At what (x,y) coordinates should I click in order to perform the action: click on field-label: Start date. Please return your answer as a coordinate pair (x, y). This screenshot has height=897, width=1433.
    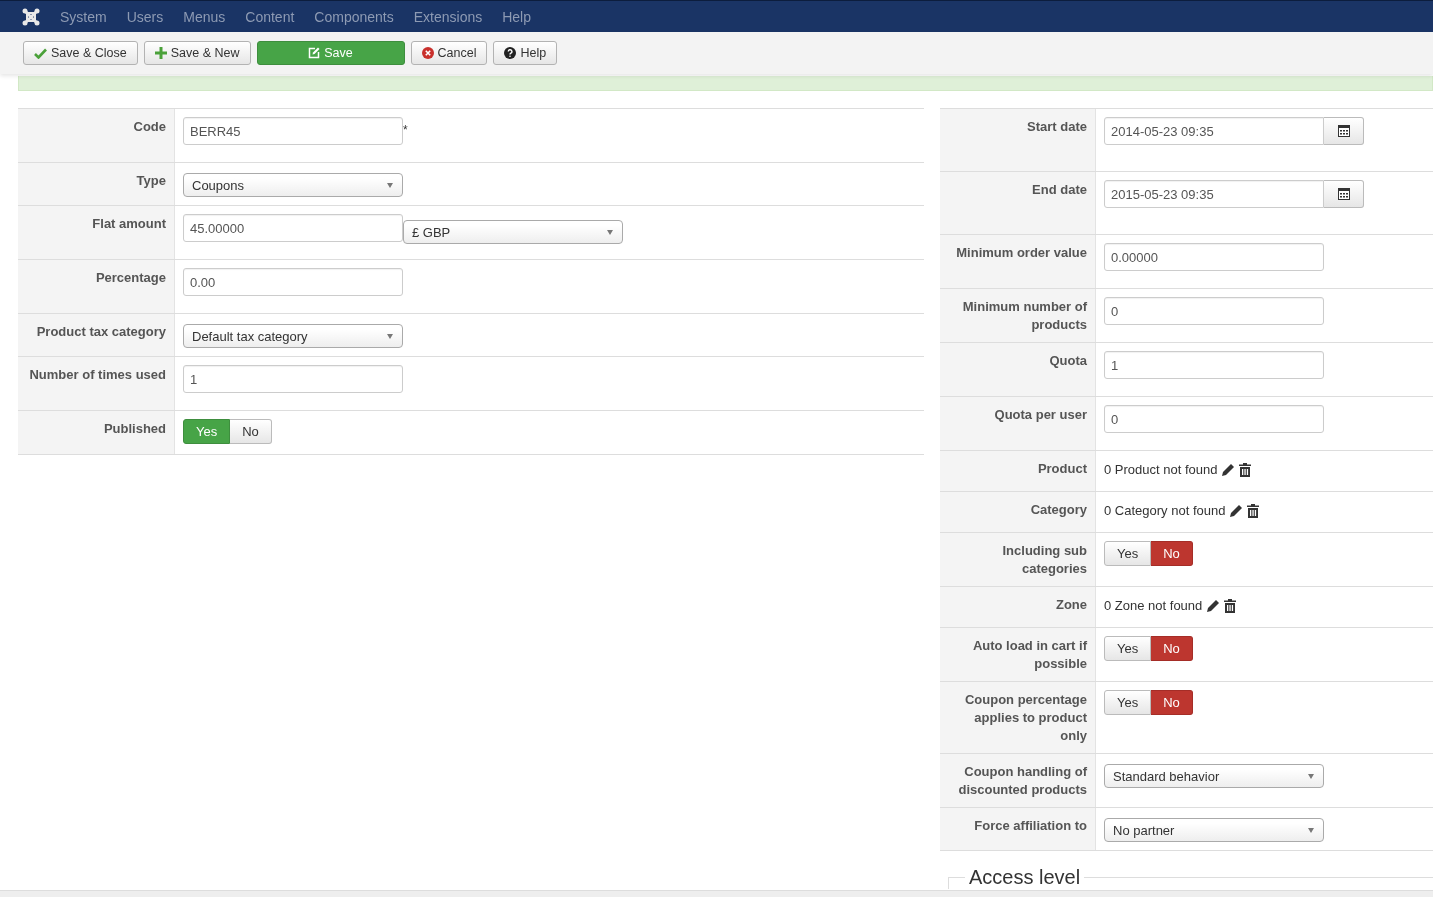
    Looking at the image, I should click on (1057, 126).